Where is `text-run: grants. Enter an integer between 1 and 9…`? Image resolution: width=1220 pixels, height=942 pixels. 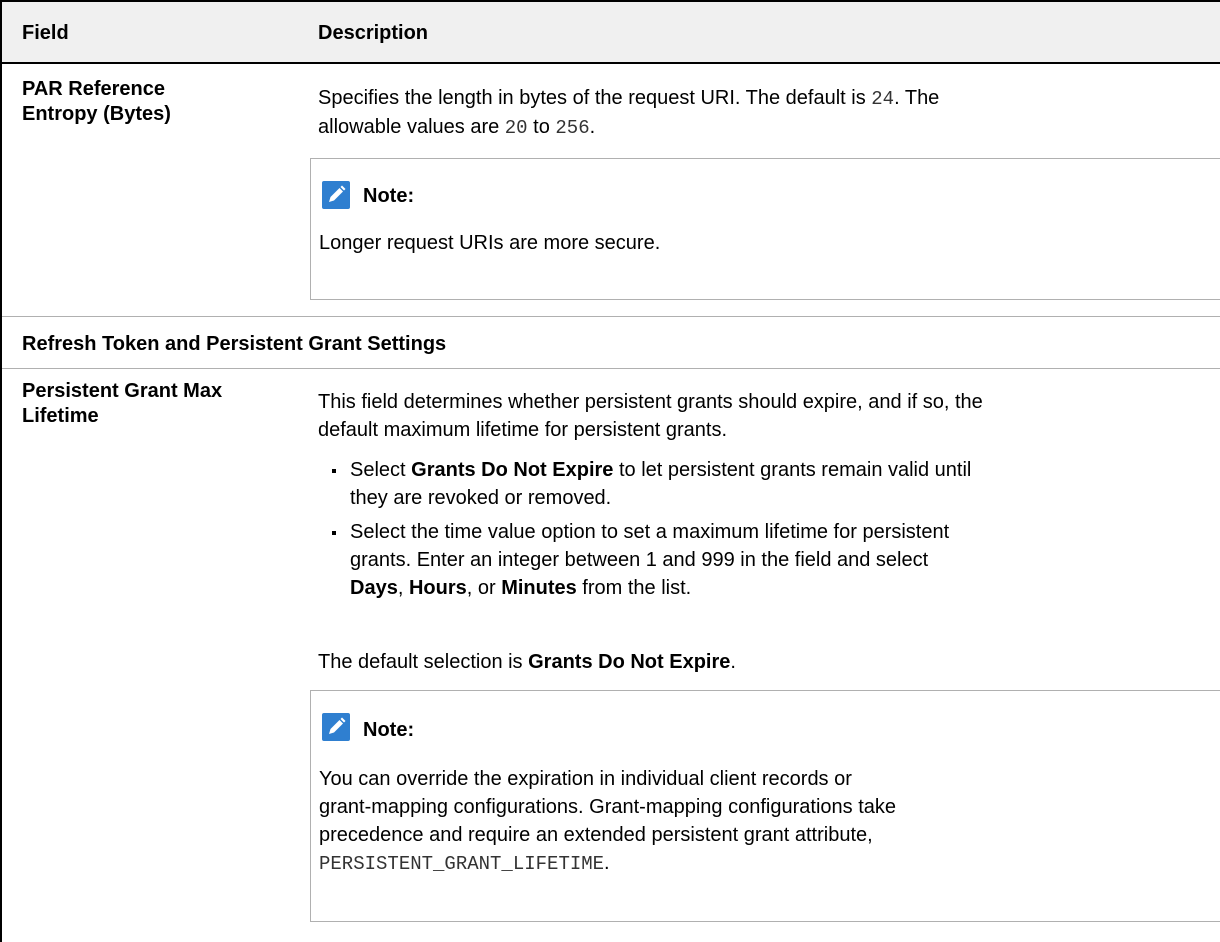 text-run: grants. Enter an integer between 1 and 9… is located at coordinates (639, 560).